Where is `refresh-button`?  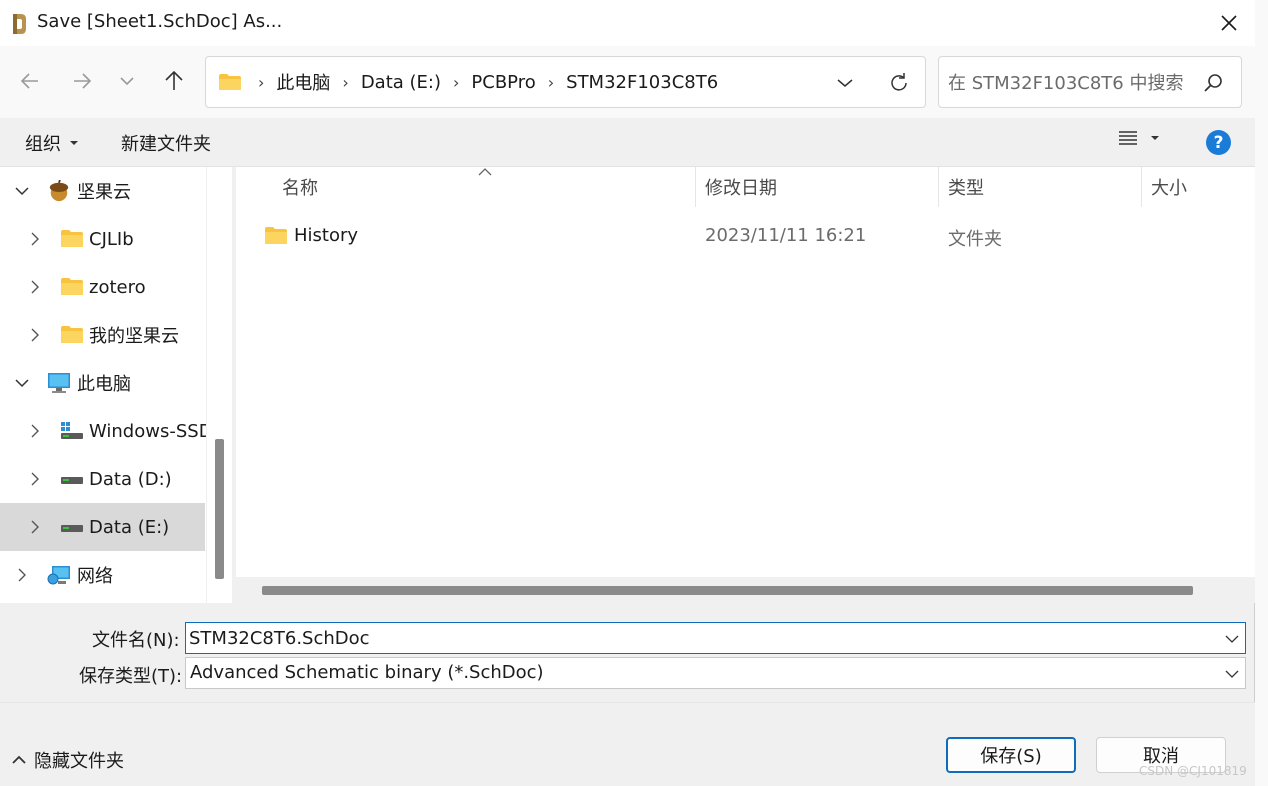
refresh-button is located at coordinates (899, 83).